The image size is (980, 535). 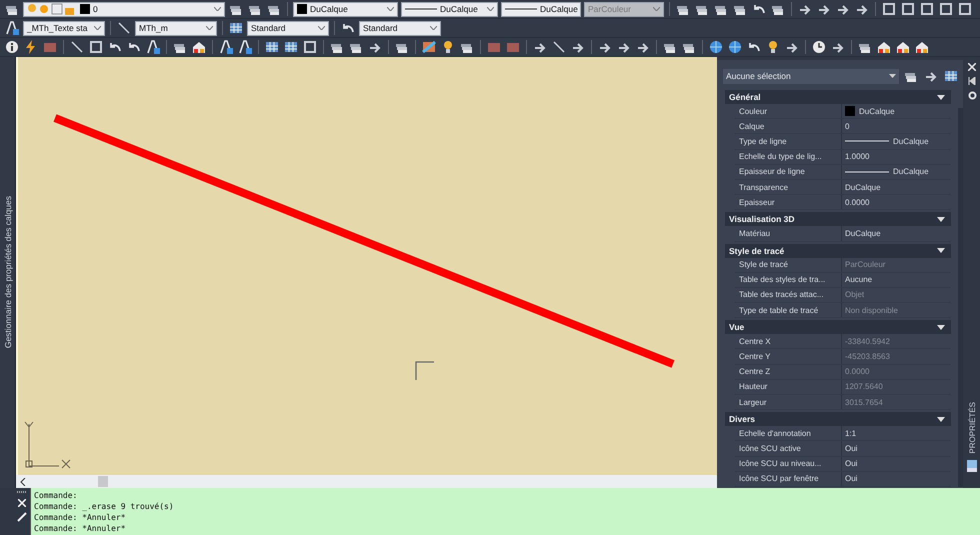 I want to click on property-label: Echelle d'annotation, so click(x=788, y=433).